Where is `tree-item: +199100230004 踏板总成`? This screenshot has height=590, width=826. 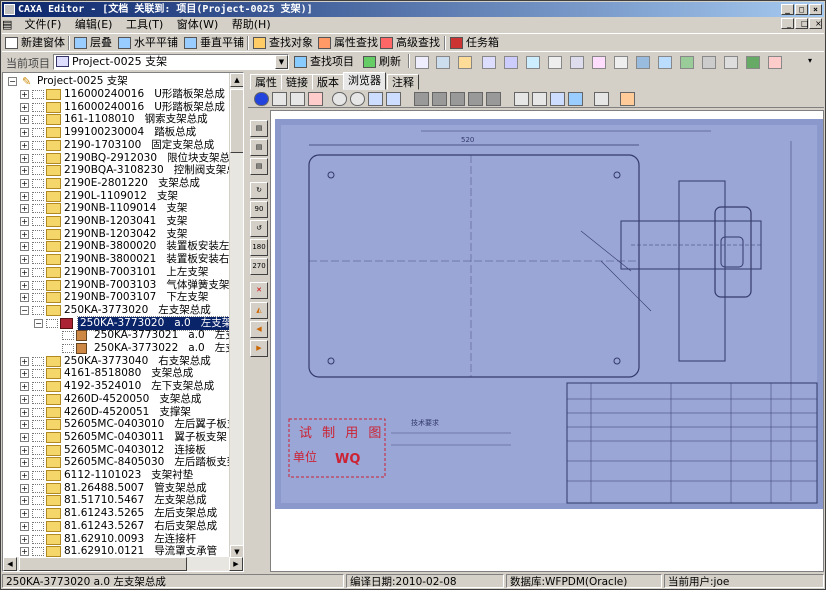
tree-item: +199100230004 踏板总成 is located at coordinates (118, 132).